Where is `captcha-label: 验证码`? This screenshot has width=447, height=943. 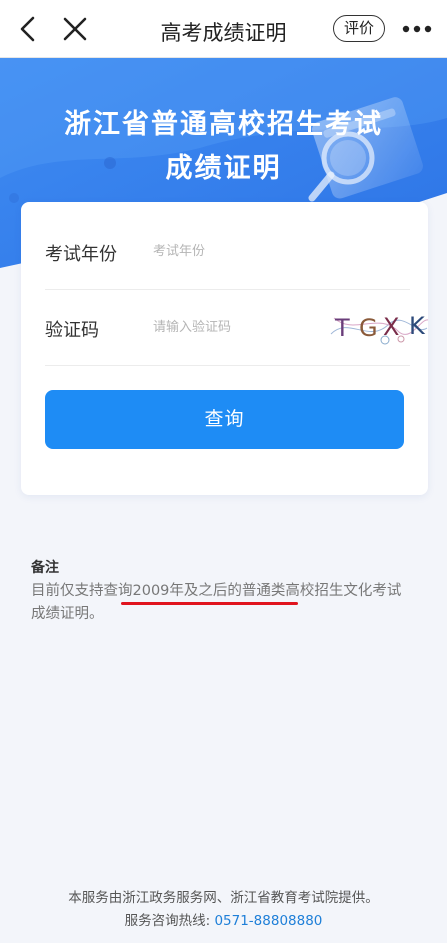 captcha-label: 验证码 is located at coordinates (72, 330).